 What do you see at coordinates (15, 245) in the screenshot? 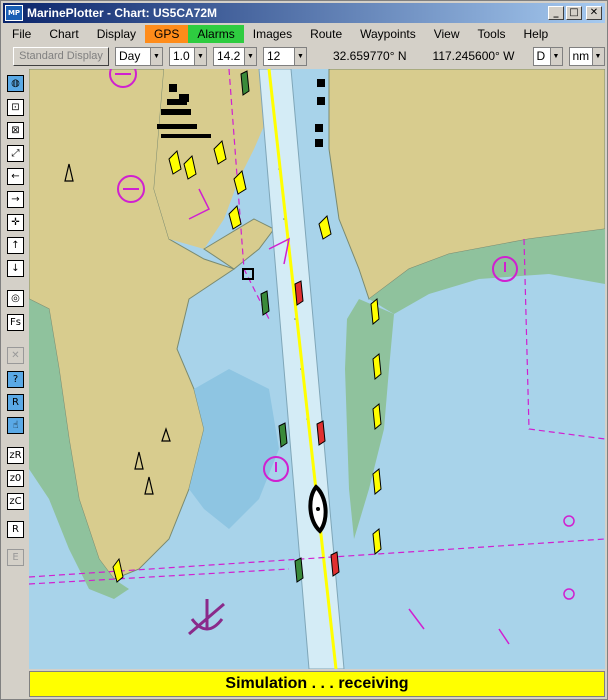
I see `pan-up-icon: ↑` at bounding box center [15, 245].